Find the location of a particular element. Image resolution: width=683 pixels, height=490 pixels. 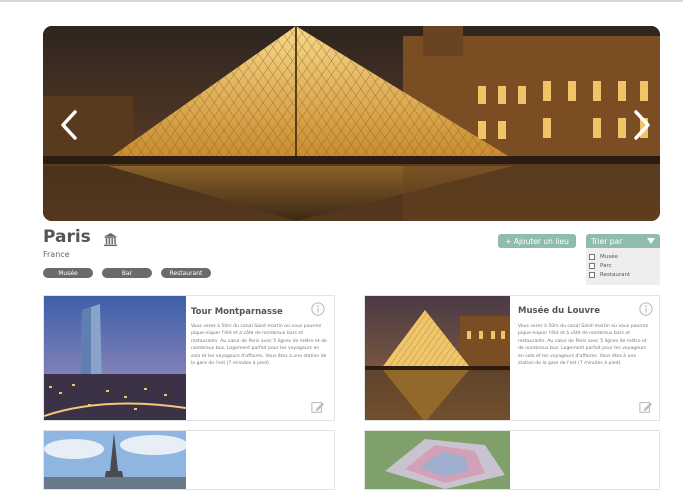

card-title: Musée du Louvre is located at coordinates (559, 311).